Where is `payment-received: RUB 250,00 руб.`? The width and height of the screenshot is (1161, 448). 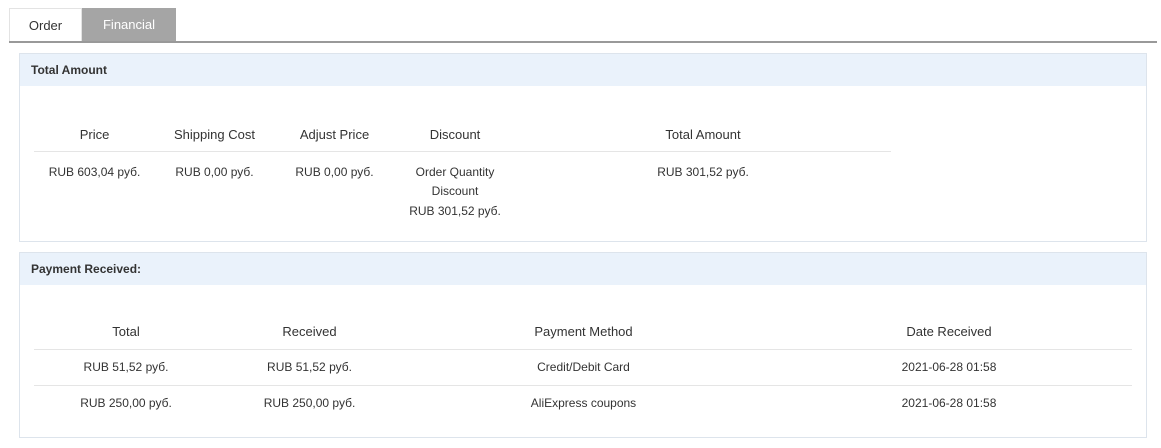
payment-received: RUB 250,00 руб. is located at coordinates (309, 403).